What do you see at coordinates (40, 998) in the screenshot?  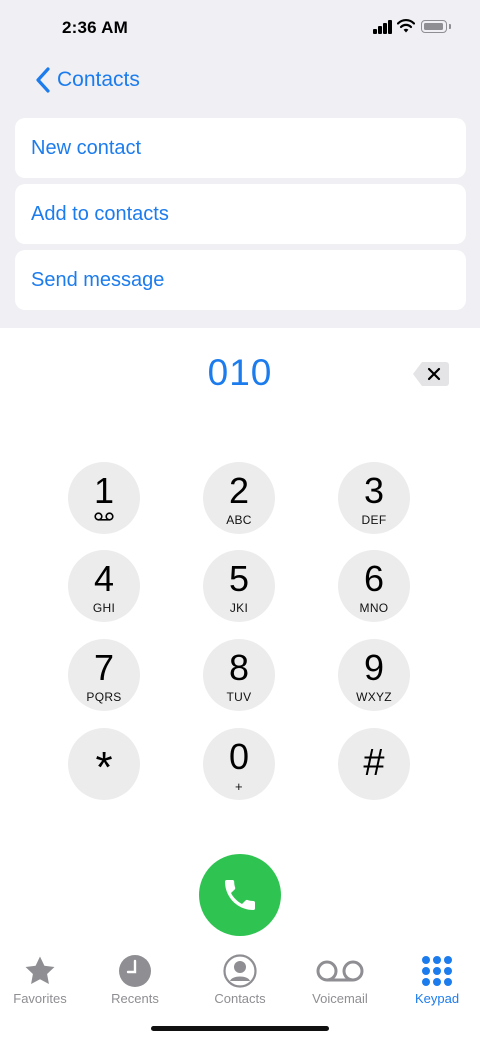 I see `tab-label: Favorites` at bounding box center [40, 998].